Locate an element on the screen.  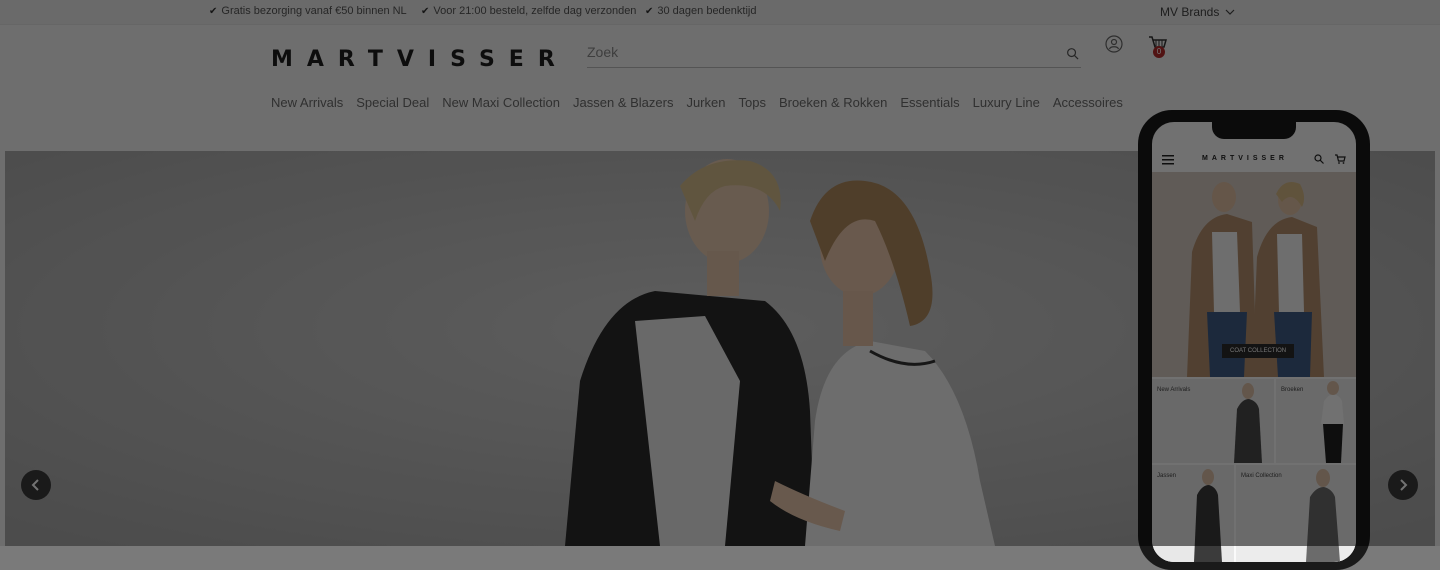
usp-item: ✔ 30 dagen bedenktijd is located at coordinates (700, 11).